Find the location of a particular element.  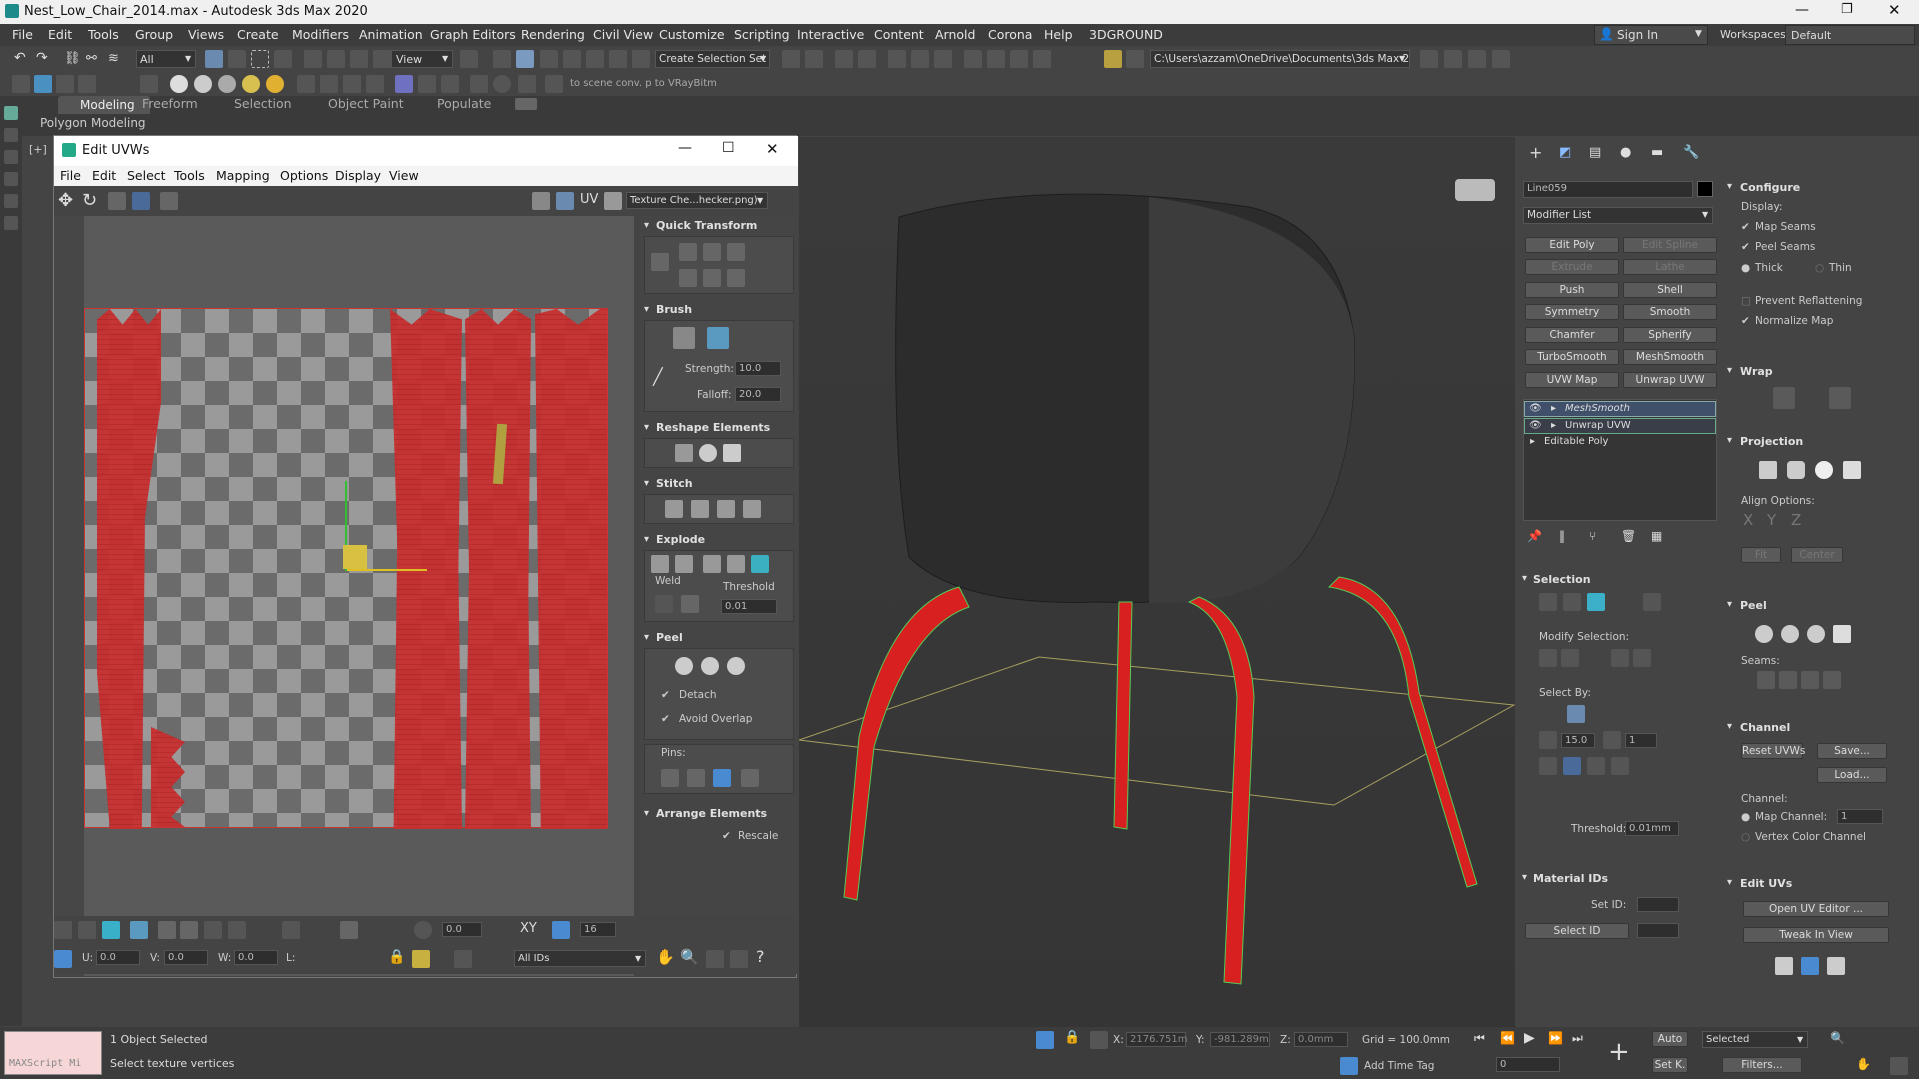

face-select-icon is located at coordinates (1596, 602).